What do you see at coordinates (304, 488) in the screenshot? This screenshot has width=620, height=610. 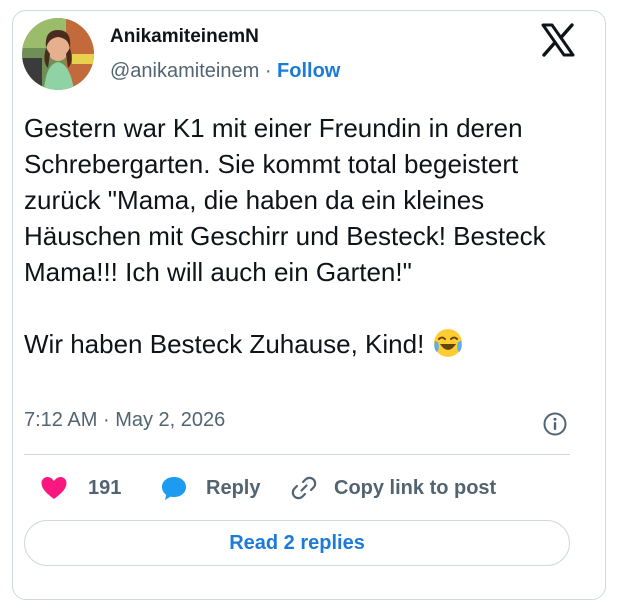 I see `link-icon` at bounding box center [304, 488].